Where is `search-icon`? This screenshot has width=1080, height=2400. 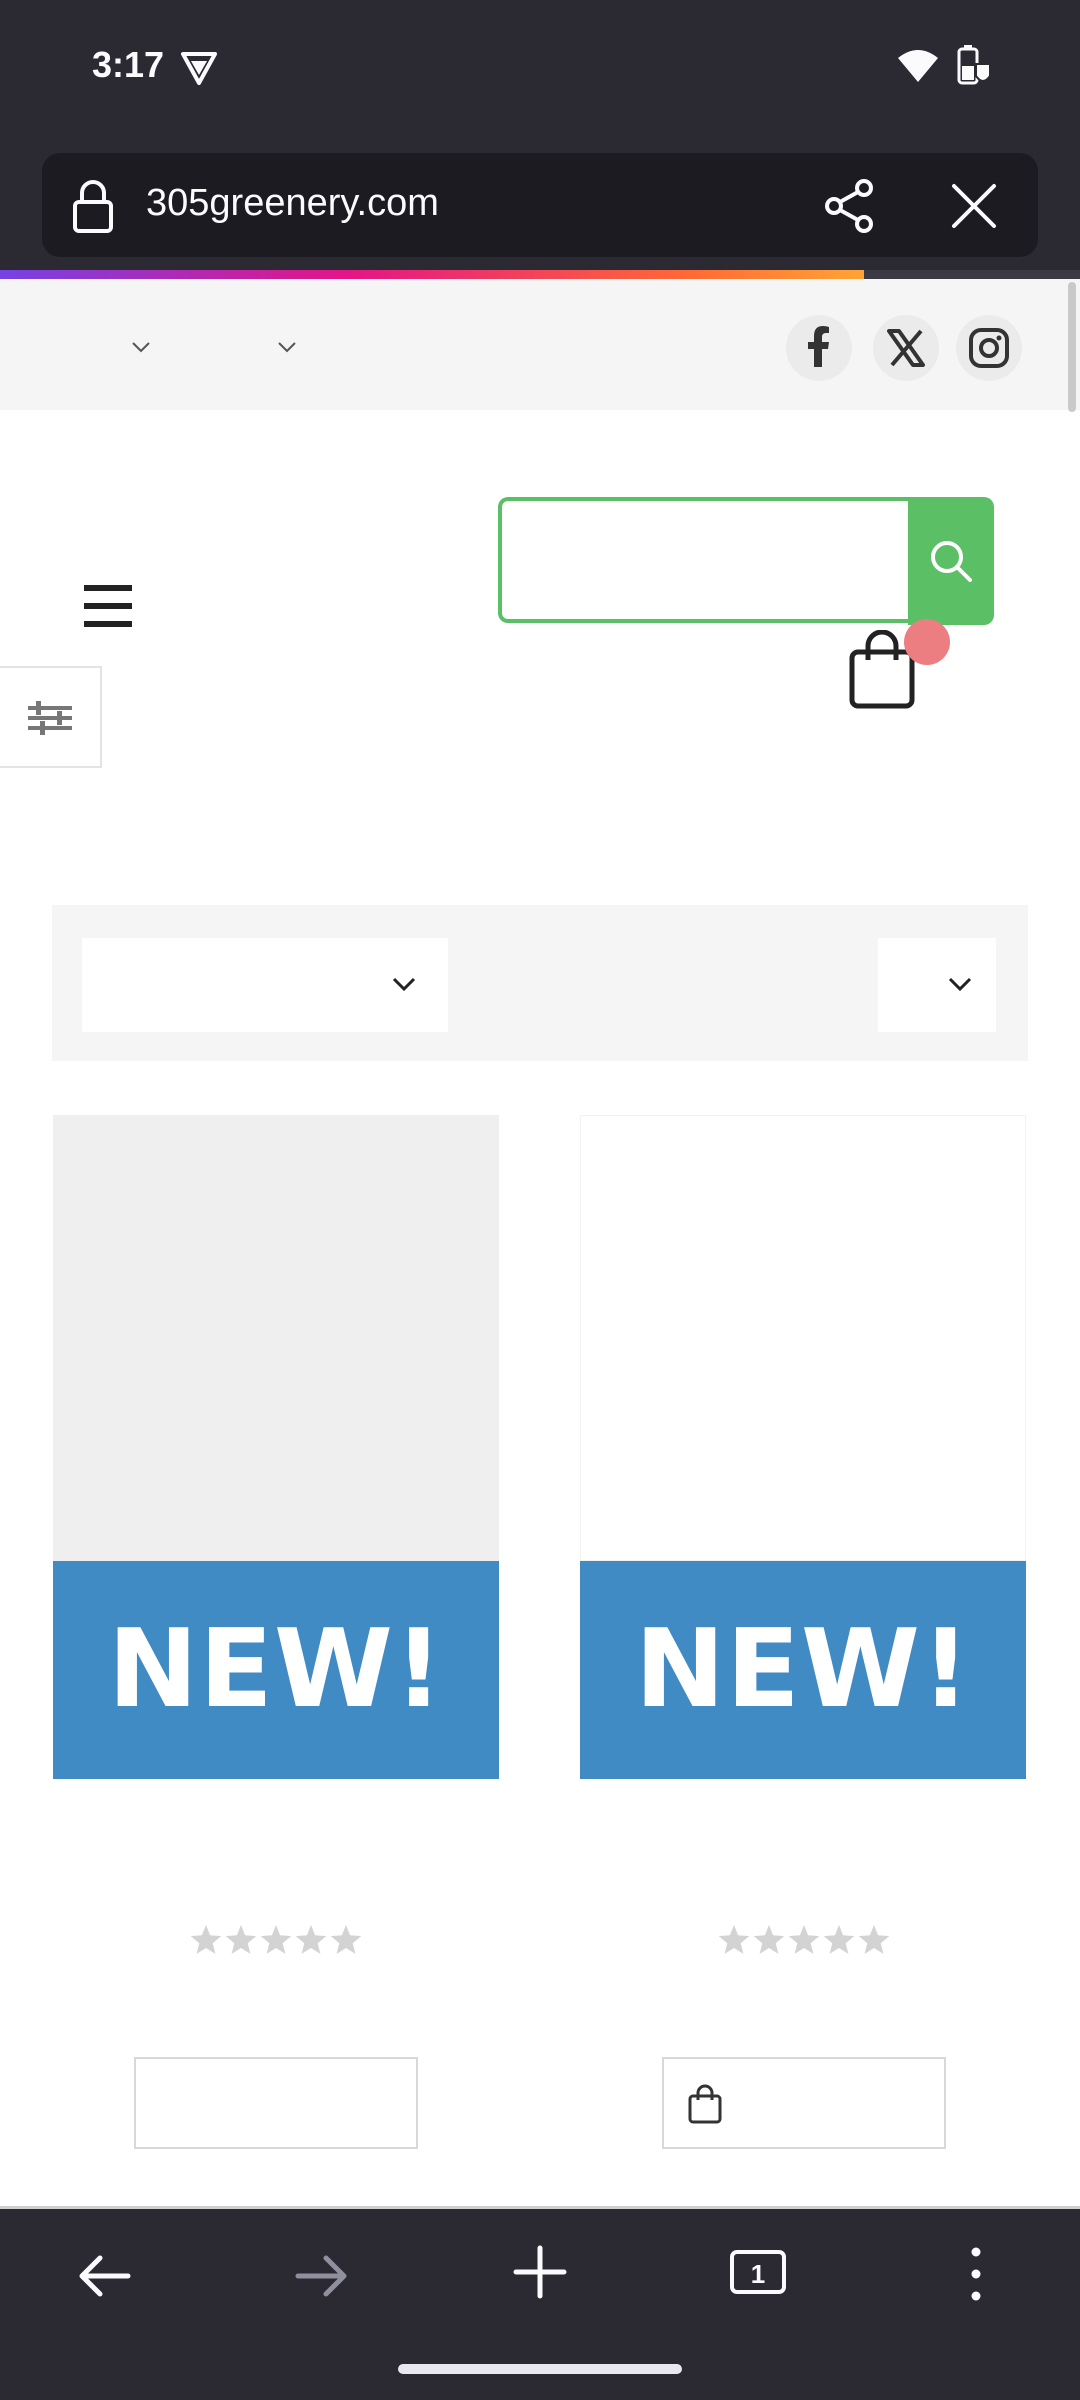
search-icon is located at coordinates (951, 561).